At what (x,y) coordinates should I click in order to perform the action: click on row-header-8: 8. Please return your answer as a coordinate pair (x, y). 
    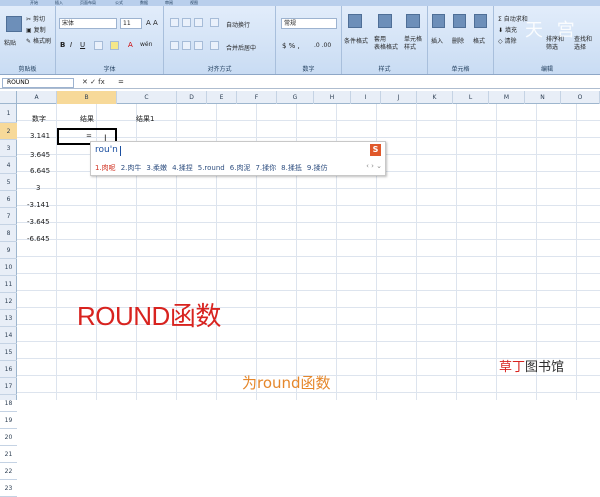
    Looking at the image, I should click on (8, 233).